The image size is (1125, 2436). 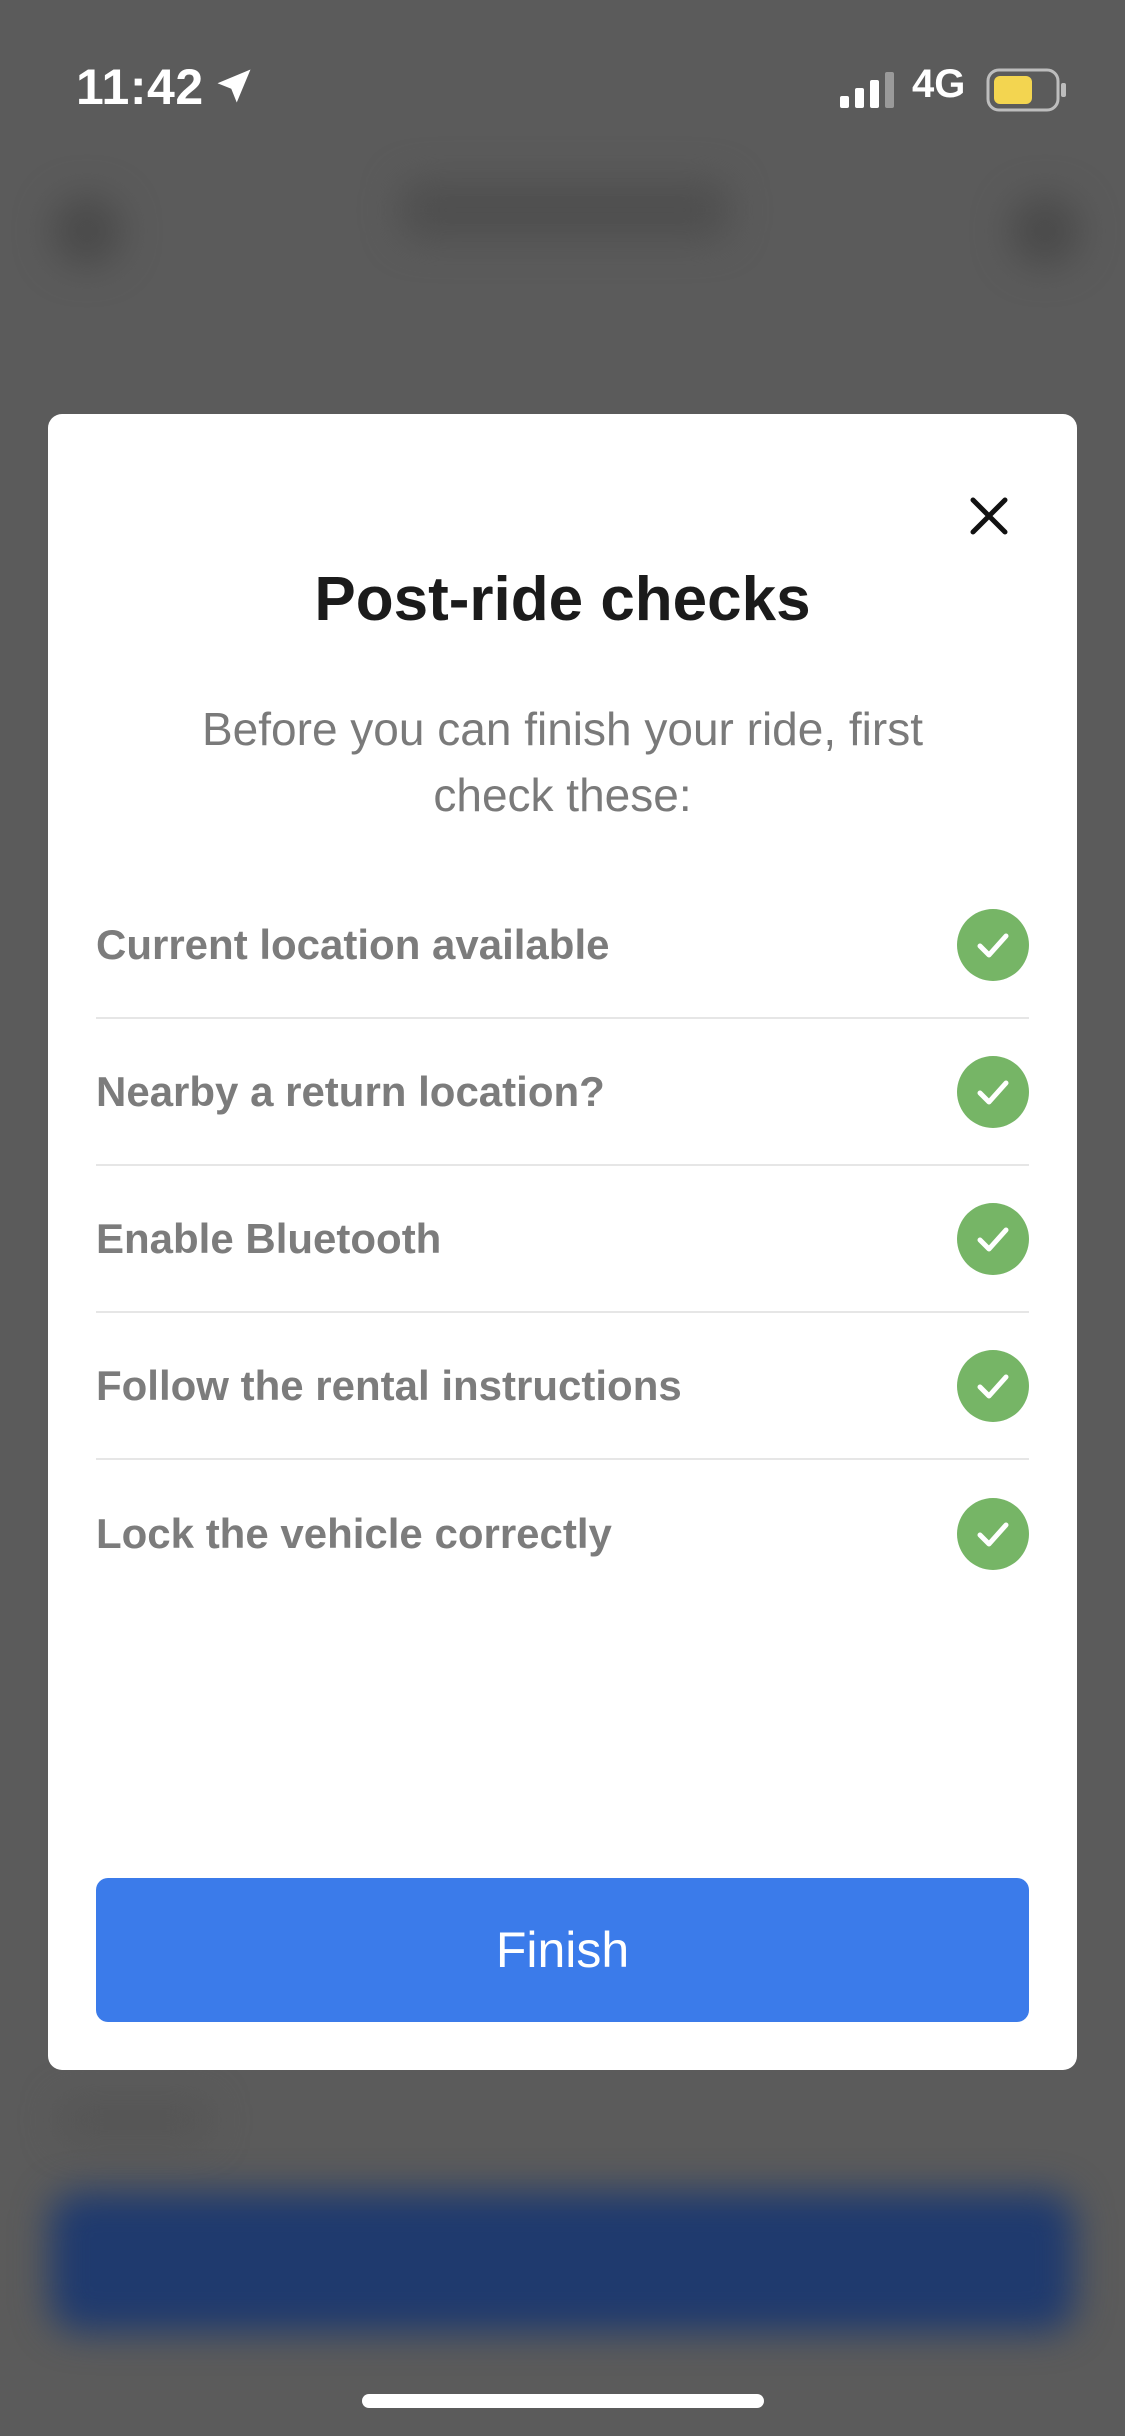 I want to click on check-item-lock-vehicle: Lock the vehicle correctly, so click(x=562, y=1533).